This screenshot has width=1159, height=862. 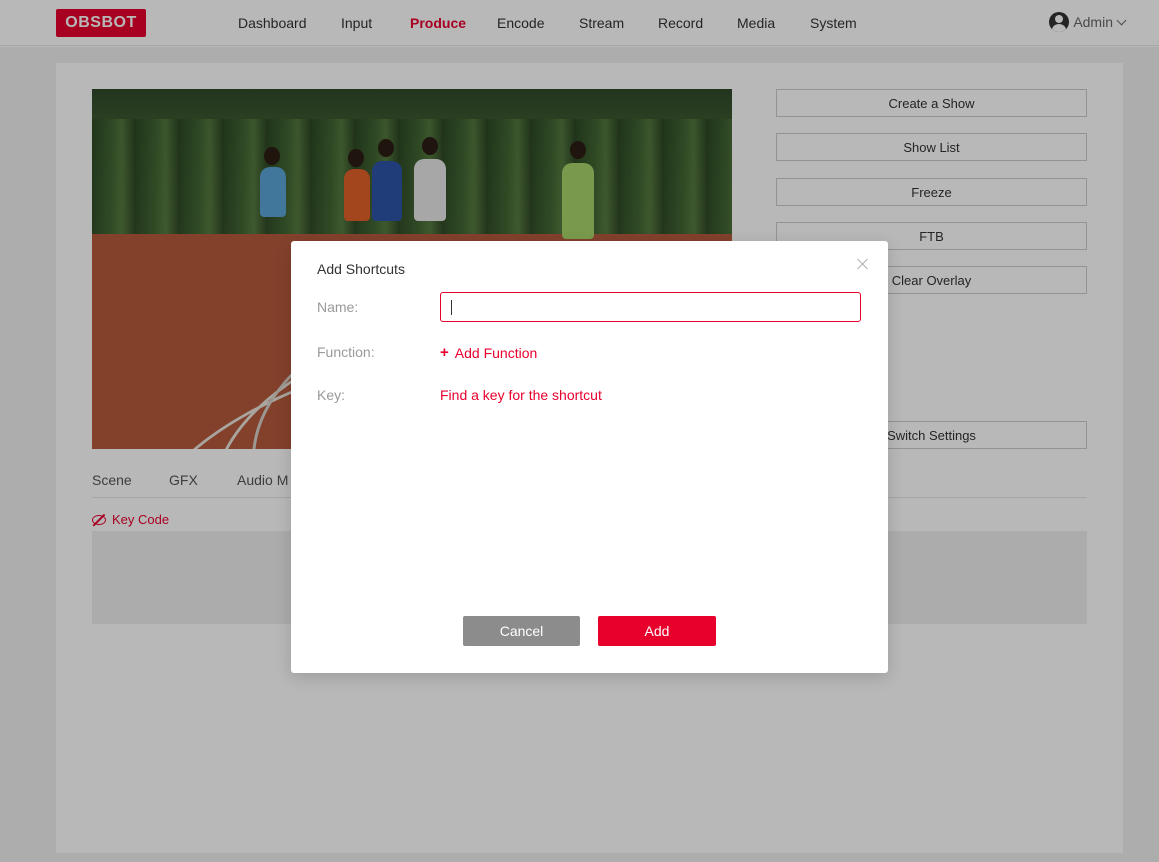 I want to click on plus-icon: +, so click(x=444, y=352).